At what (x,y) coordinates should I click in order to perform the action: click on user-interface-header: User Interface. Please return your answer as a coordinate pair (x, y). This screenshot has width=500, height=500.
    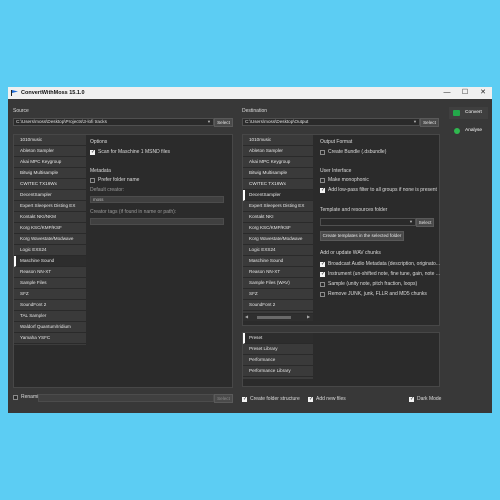
    Looking at the image, I should click on (336, 171).